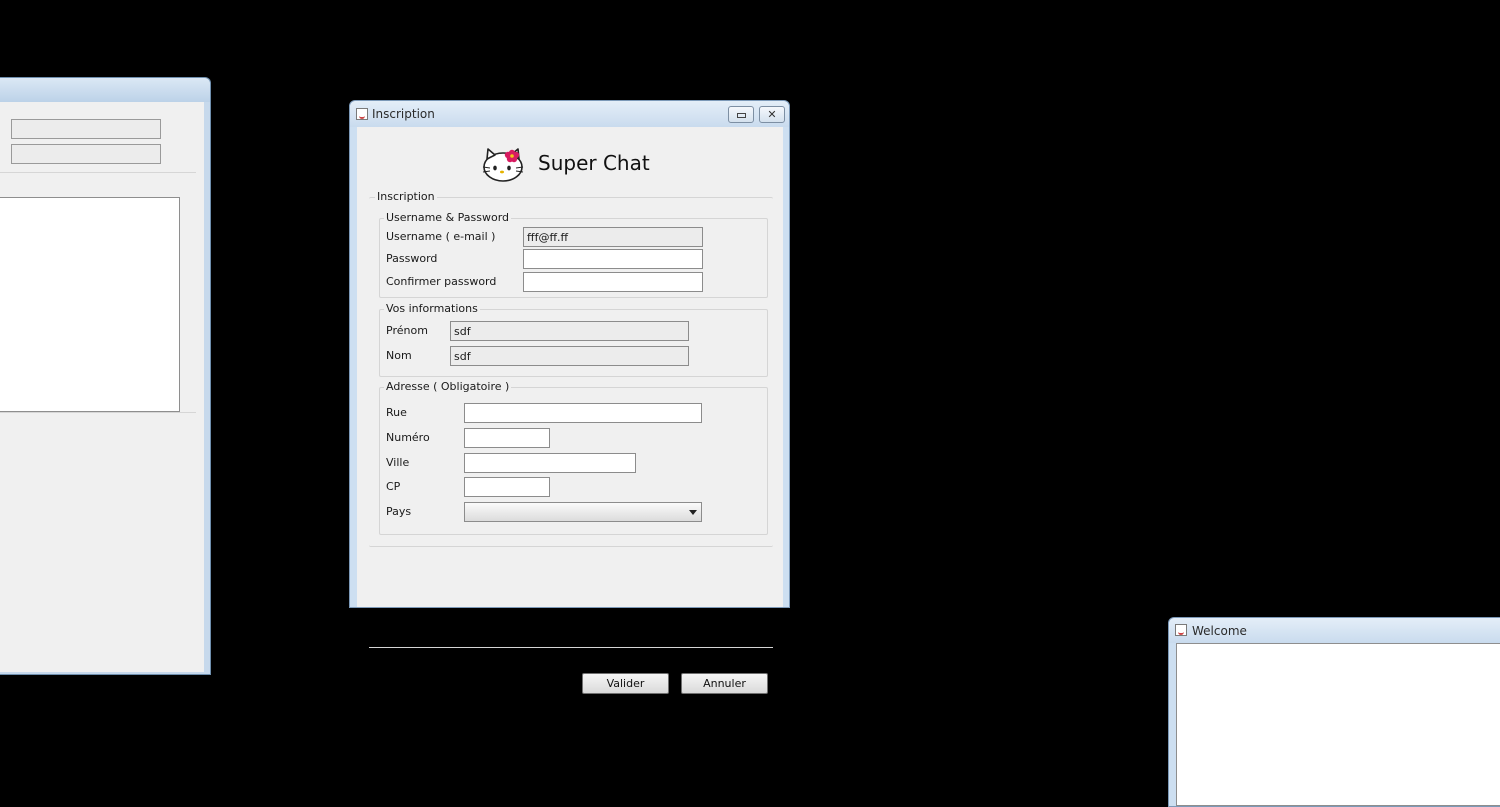 This screenshot has height=807, width=1500. Describe the element at coordinates (448, 217) in the screenshot. I see `username-password-legend: Username & Password` at that location.